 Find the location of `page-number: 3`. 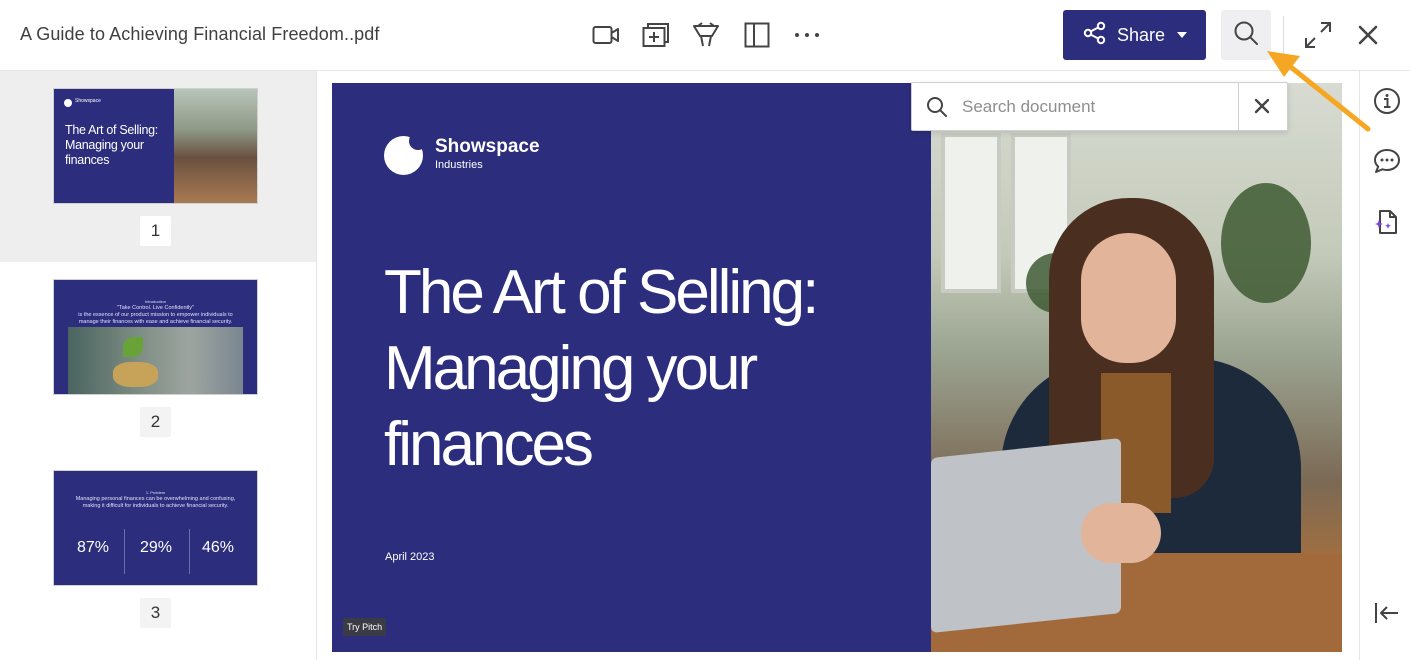

page-number: 3 is located at coordinates (155, 613).